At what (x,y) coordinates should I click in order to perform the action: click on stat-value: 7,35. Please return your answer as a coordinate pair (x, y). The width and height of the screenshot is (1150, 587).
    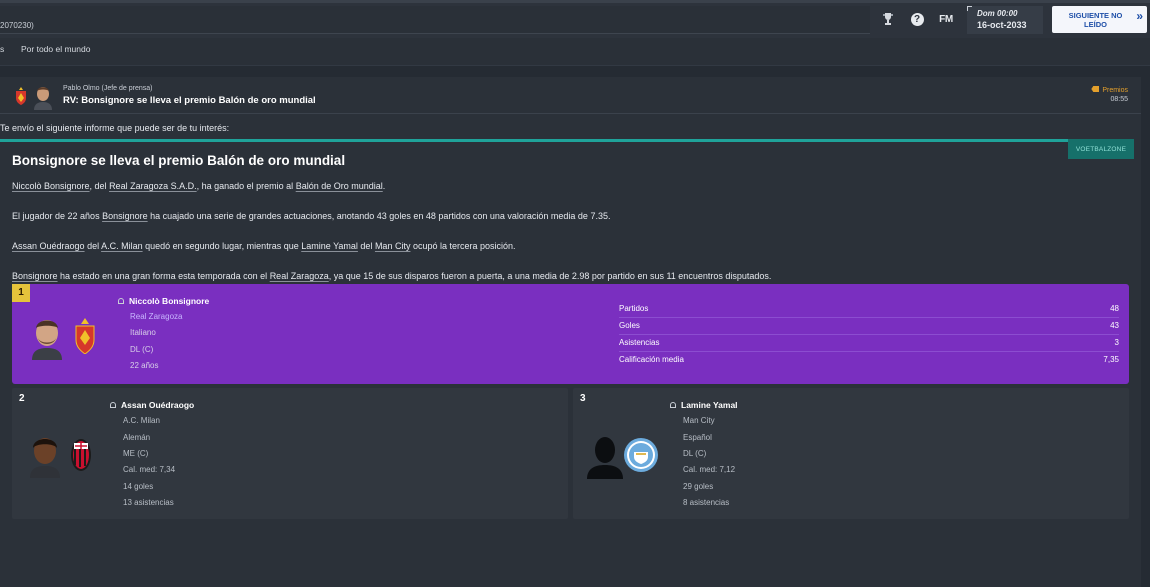
    Looking at the image, I should click on (1111, 359).